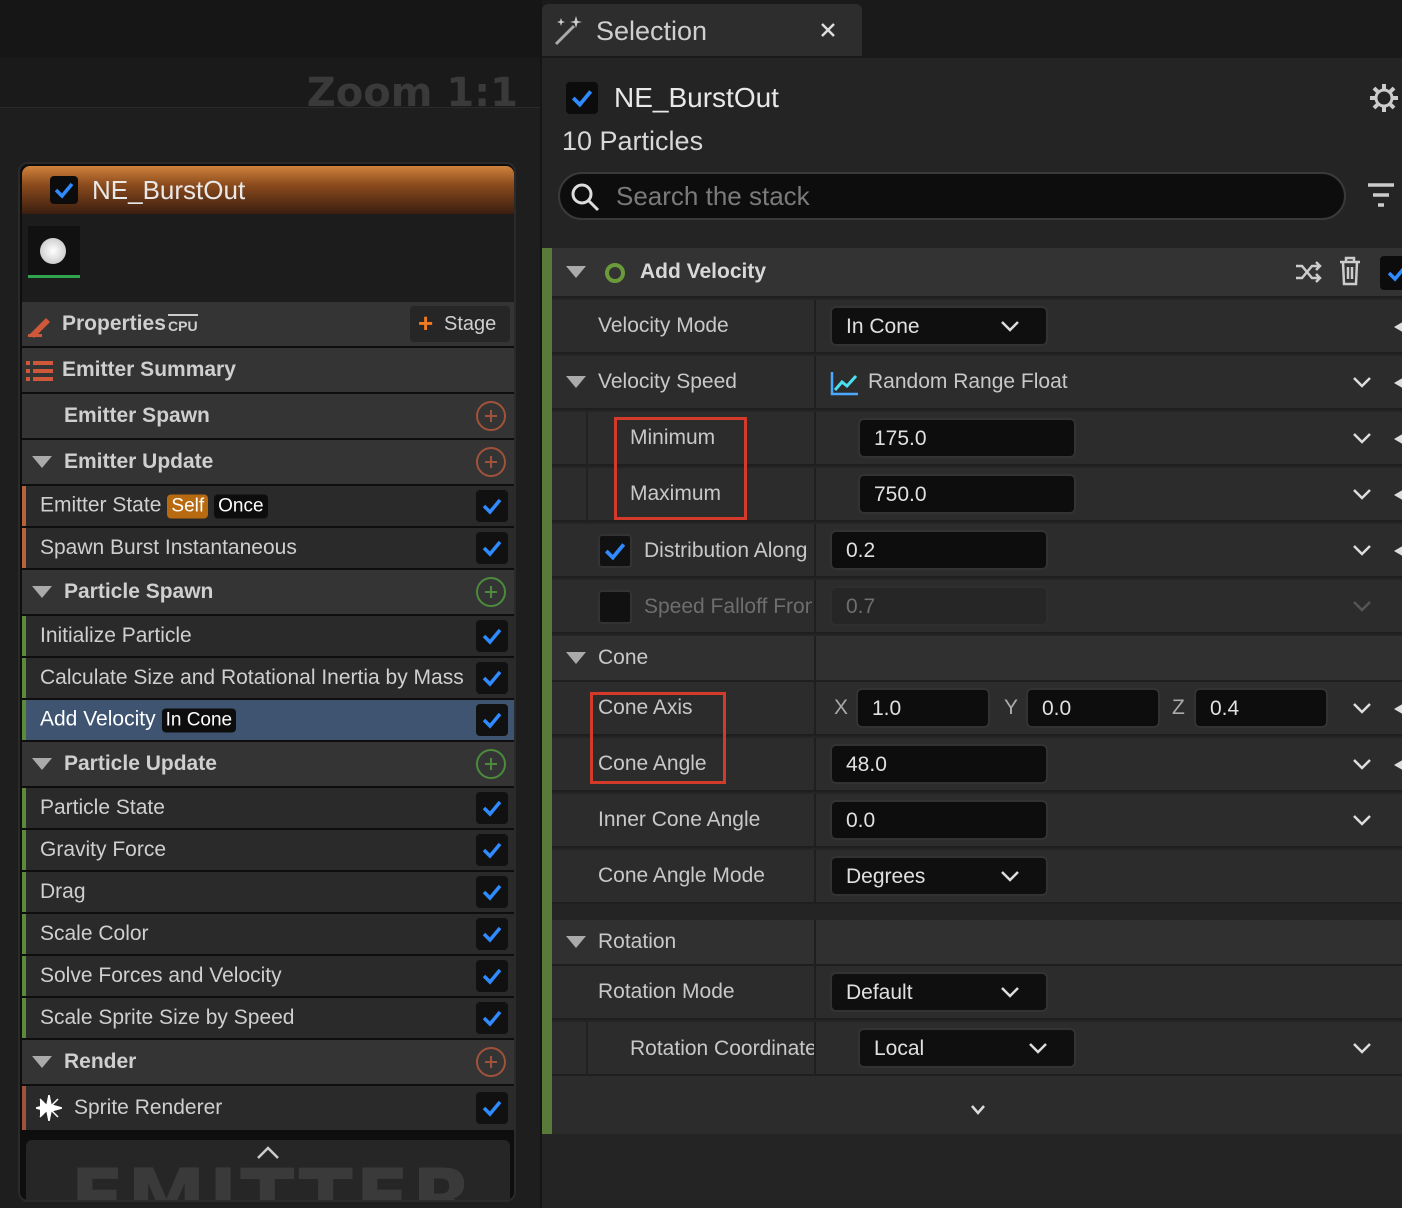 This screenshot has height=1208, width=1402. I want to click on scale-sprite-row: Scale Sprite Size by Speed, so click(268, 1018).